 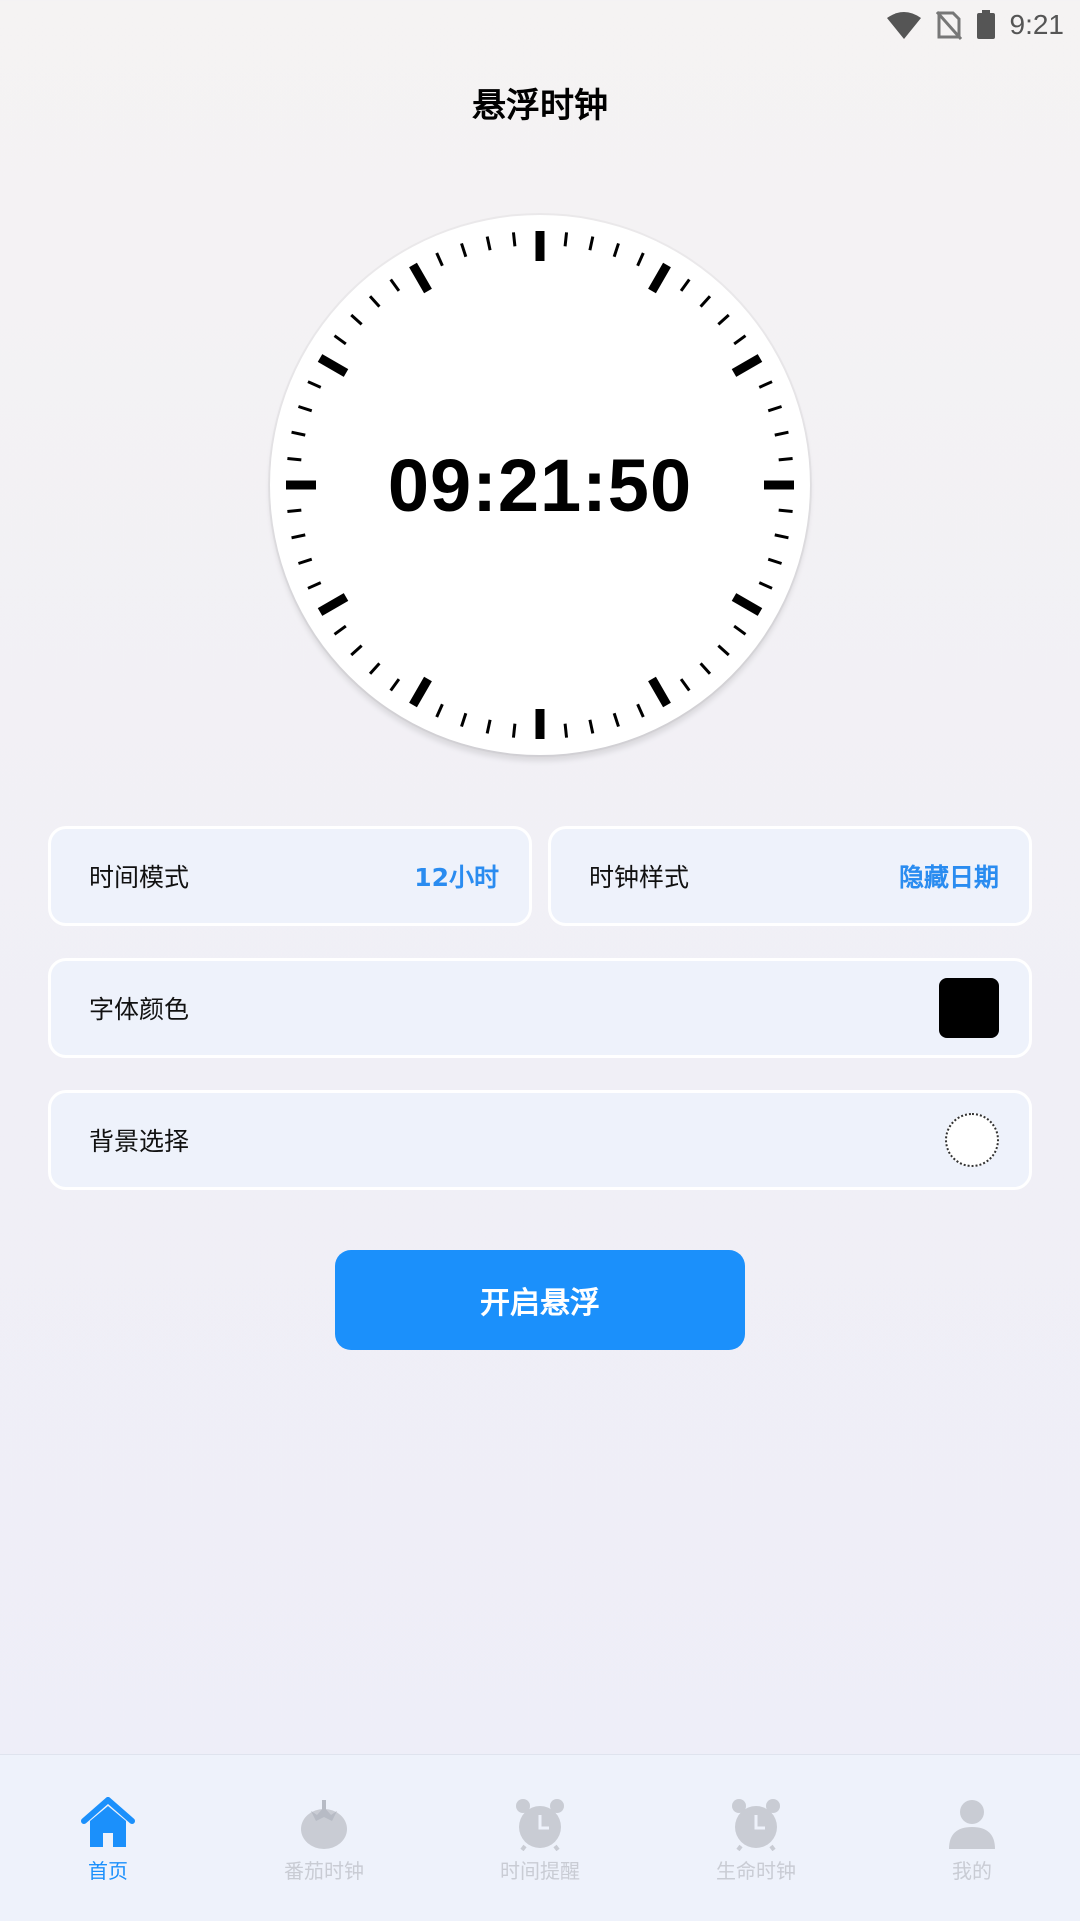 I want to click on tab-label: 首页, so click(x=108, y=1871).